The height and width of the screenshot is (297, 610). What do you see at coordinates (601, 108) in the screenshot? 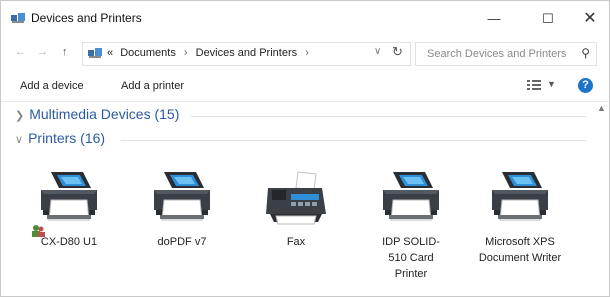
I see `scroll-up-icon: ▲` at bounding box center [601, 108].